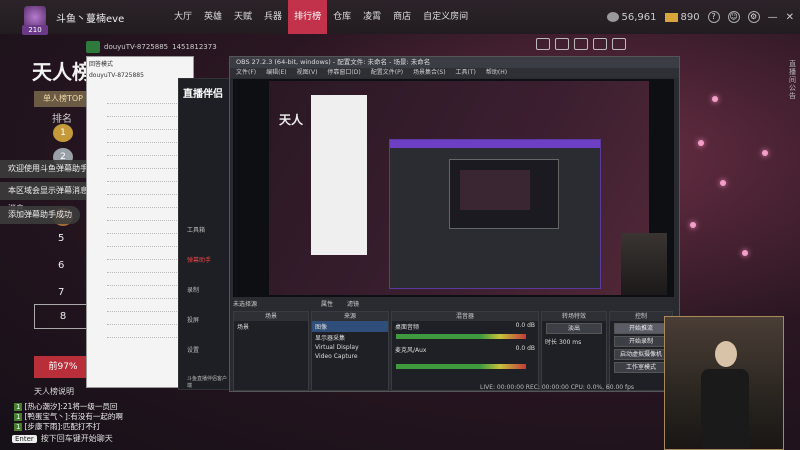 This screenshot has width=800, height=450. I want to click on sources-header: 来源, so click(350, 316).